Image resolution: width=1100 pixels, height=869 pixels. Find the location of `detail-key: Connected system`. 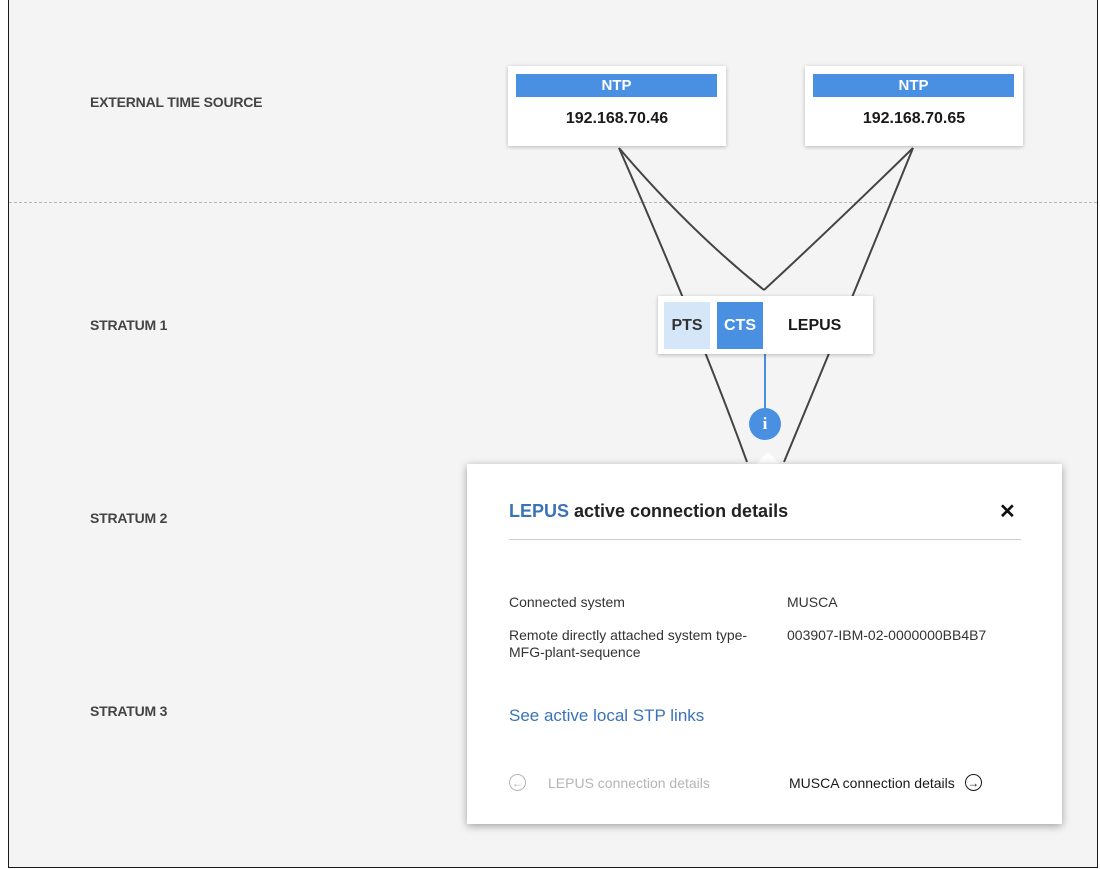

detail-key: Connected system is located at coordinates (567, 602).